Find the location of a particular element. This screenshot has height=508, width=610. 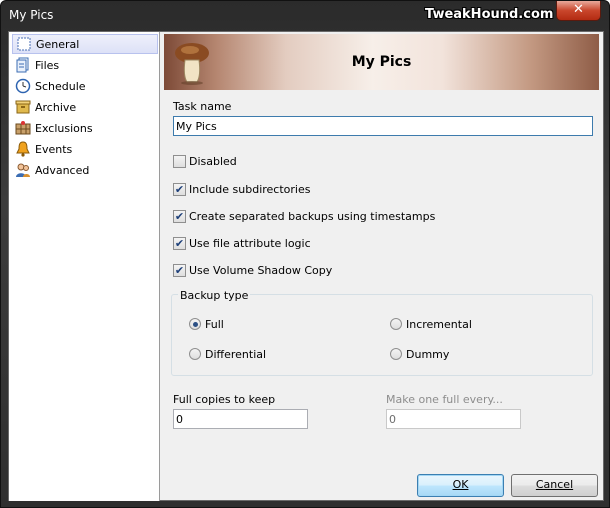

window-title: My Pics is located at coordinates (31, 15).